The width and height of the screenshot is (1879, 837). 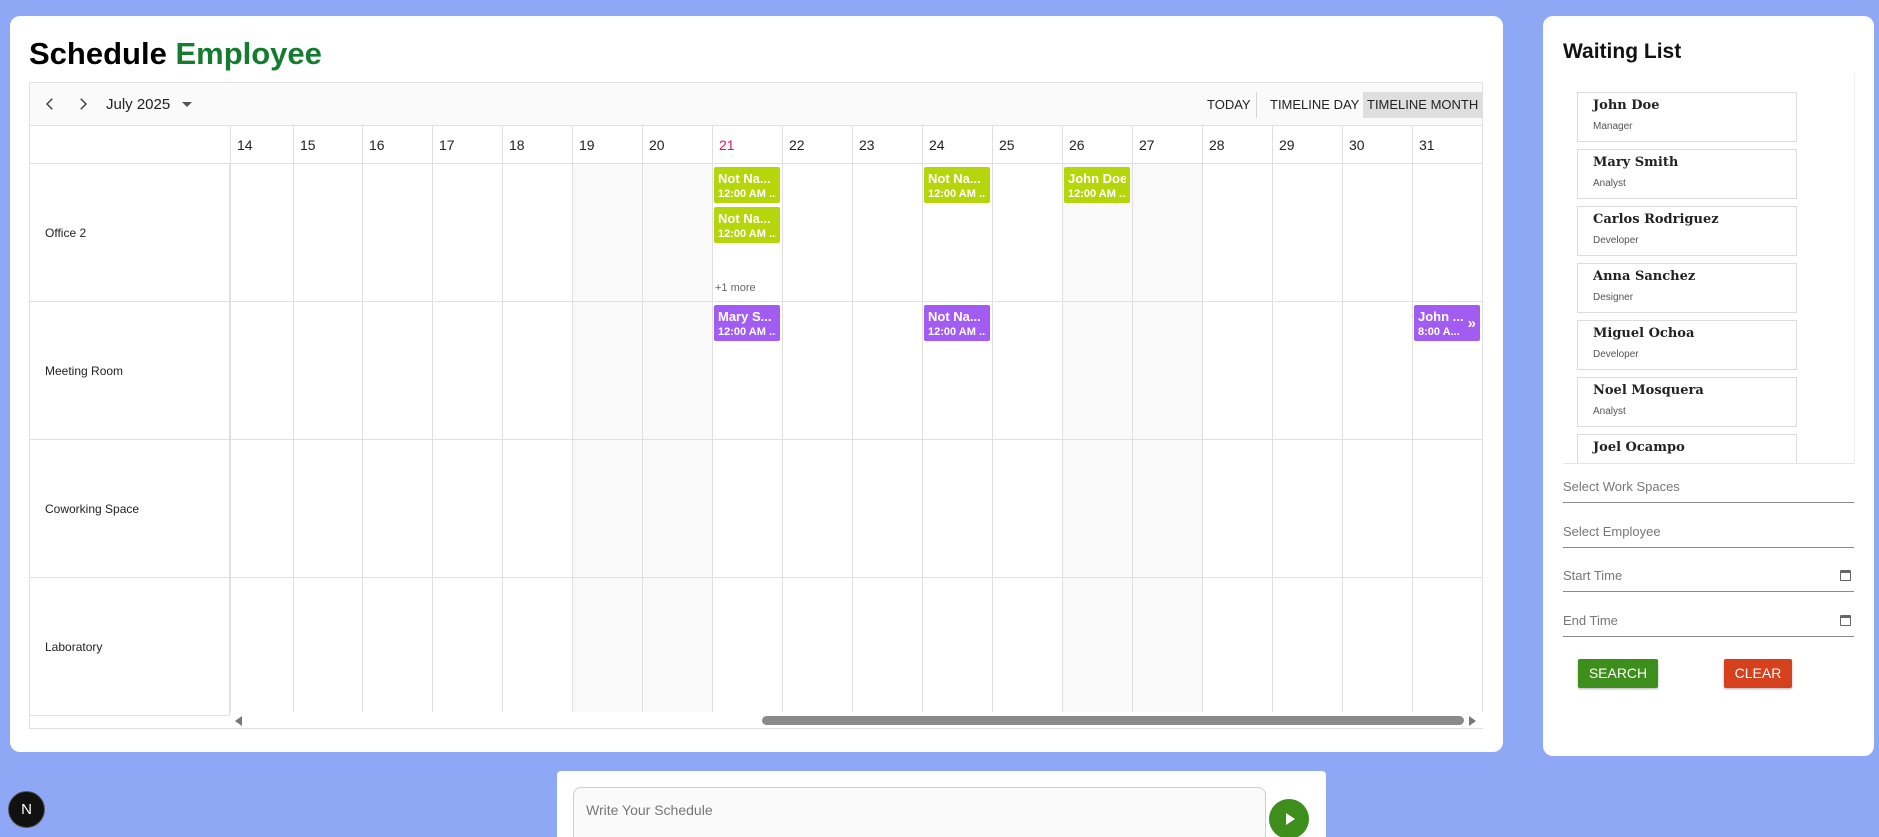 I want to click on end-time-field: End Time, so click(x=1708, y=622).